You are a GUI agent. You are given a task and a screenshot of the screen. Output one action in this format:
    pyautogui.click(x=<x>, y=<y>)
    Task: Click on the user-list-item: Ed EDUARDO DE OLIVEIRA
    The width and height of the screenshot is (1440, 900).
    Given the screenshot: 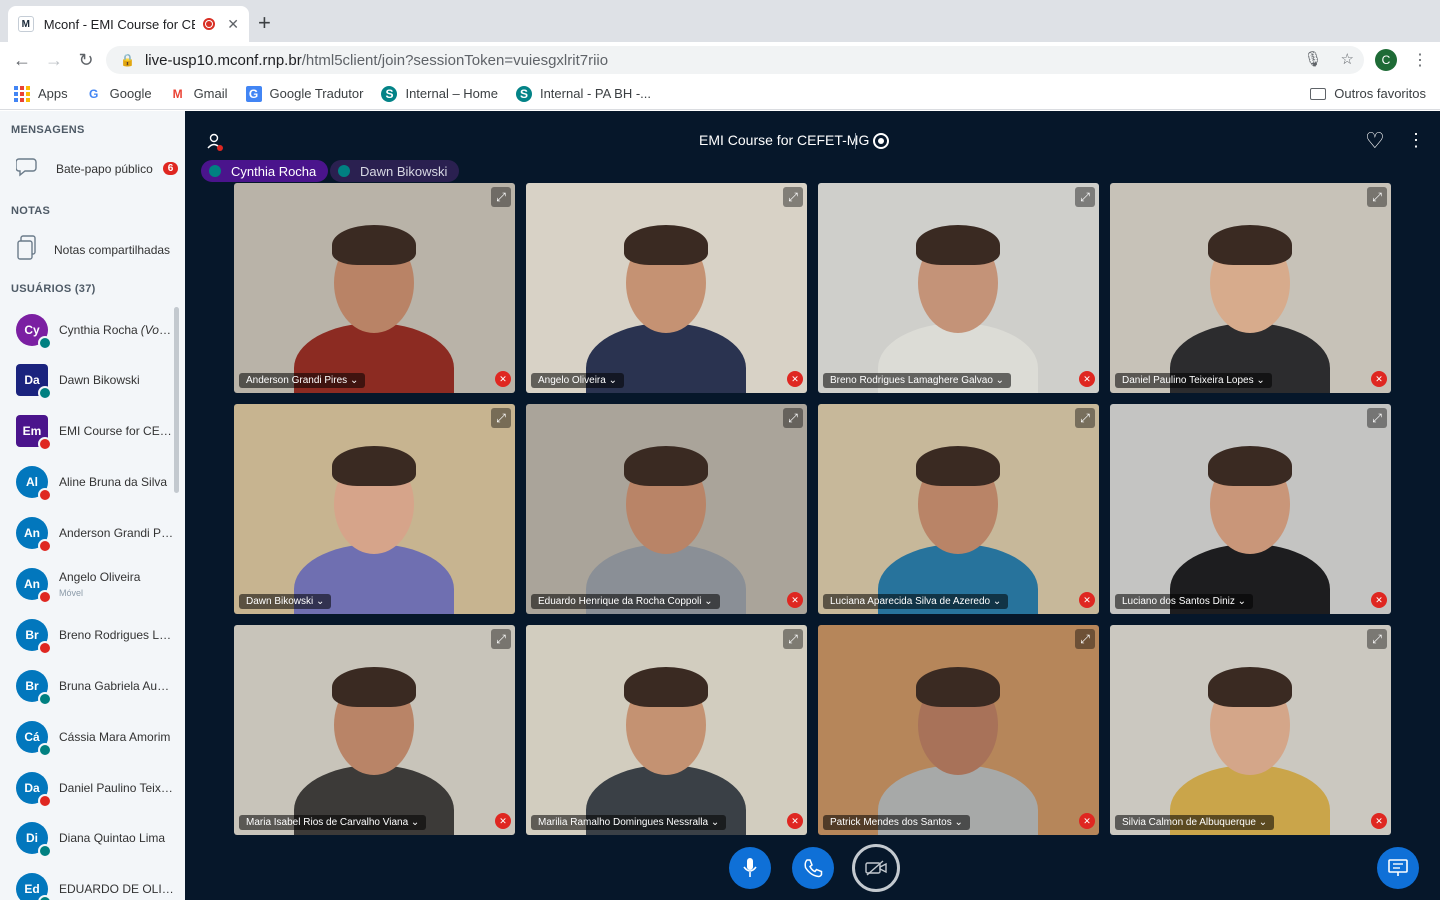 What is the action you would take?
    pyautogui.click(x=96, y=884)
    